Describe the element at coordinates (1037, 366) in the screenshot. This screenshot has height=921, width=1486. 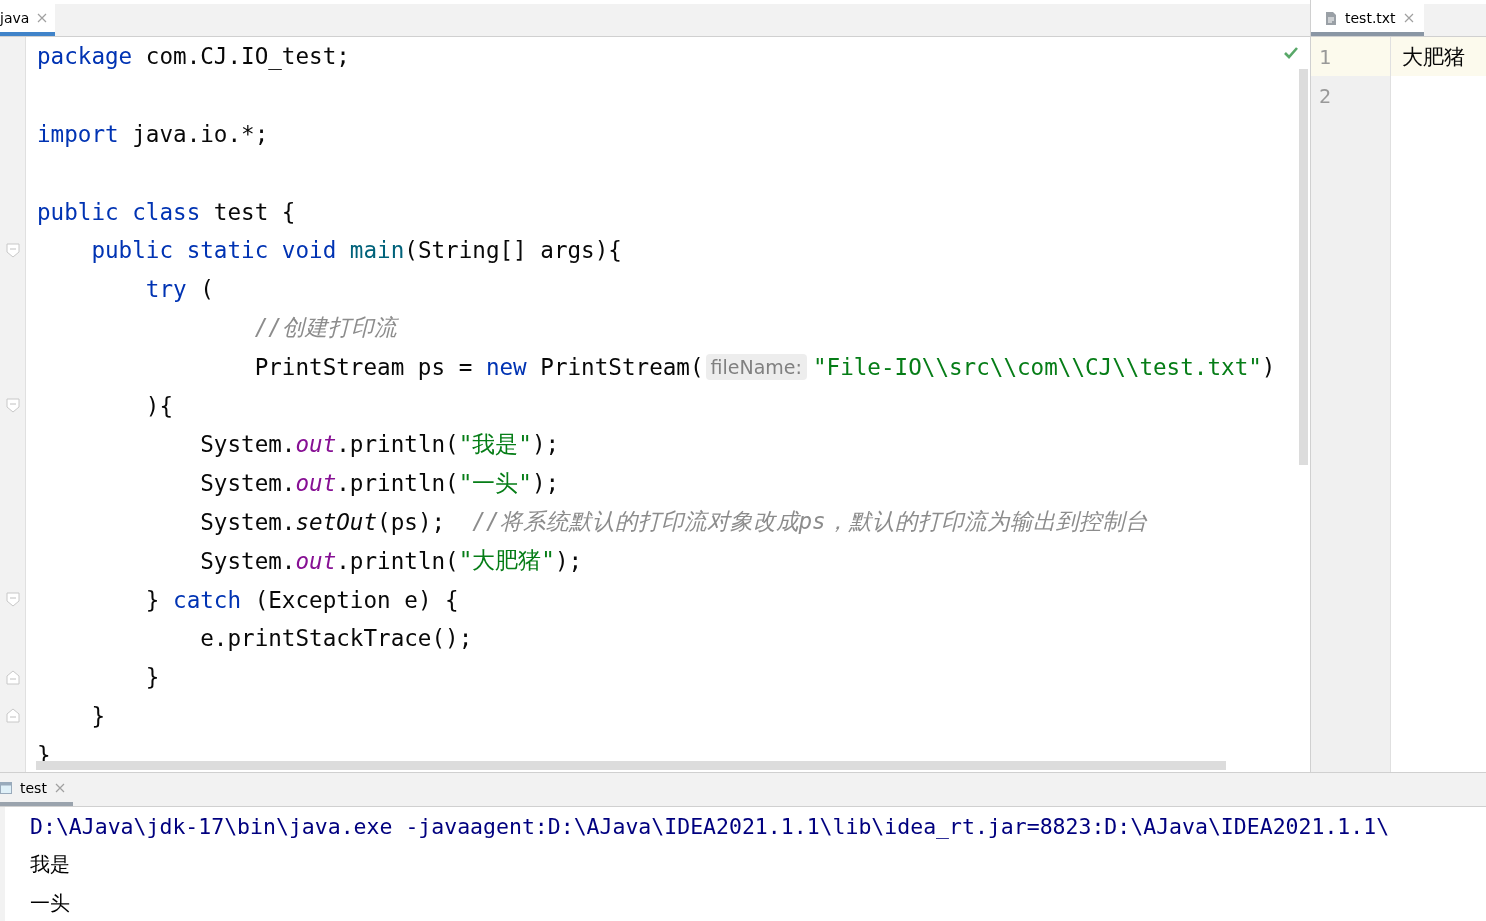
I see `code-token: "File-IO\\src\\com\\CJ\\test.txt"` at that location.